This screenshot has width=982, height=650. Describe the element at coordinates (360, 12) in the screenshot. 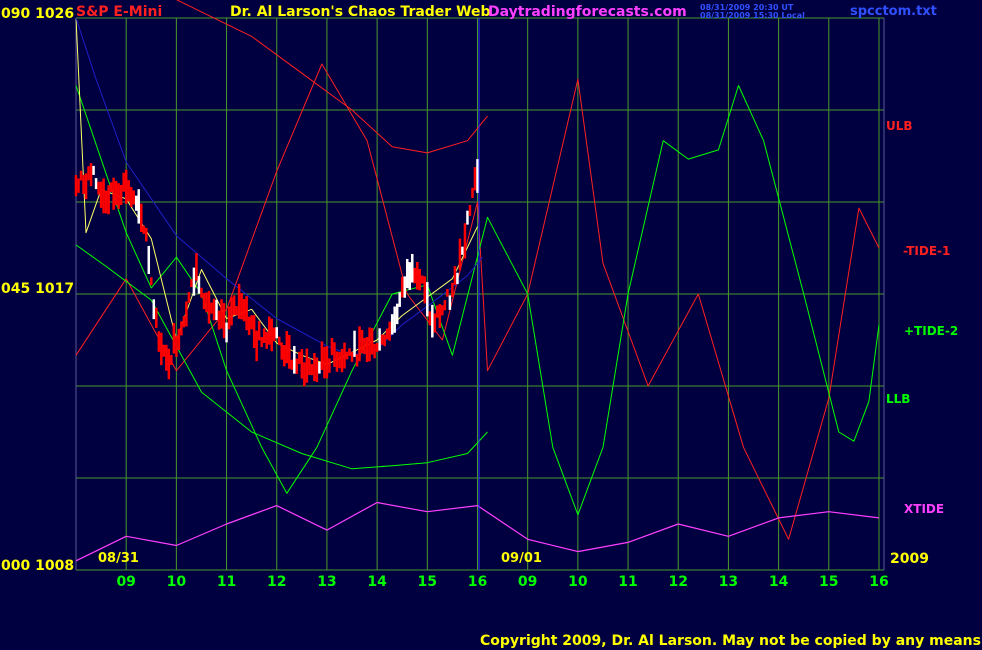

I see `chart-title: Dr. Al Larson's Chaos Trader Web` at that location.